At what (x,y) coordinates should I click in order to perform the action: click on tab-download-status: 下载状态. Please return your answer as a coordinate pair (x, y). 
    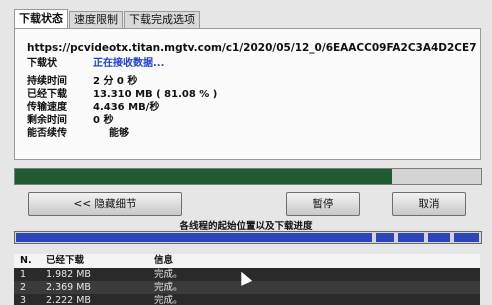
    Looking at the image, I should click on (41, 18).